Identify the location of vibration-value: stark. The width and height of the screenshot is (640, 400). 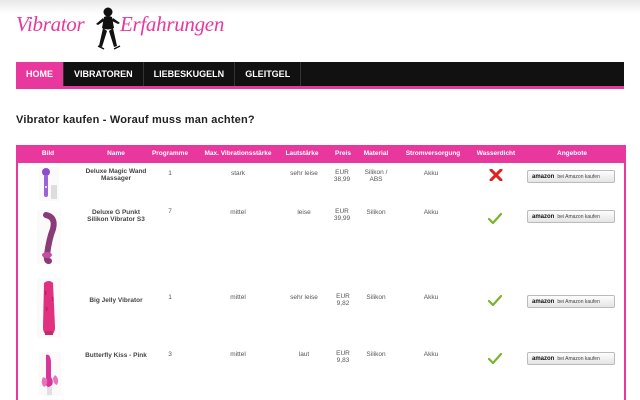
(238, 173).